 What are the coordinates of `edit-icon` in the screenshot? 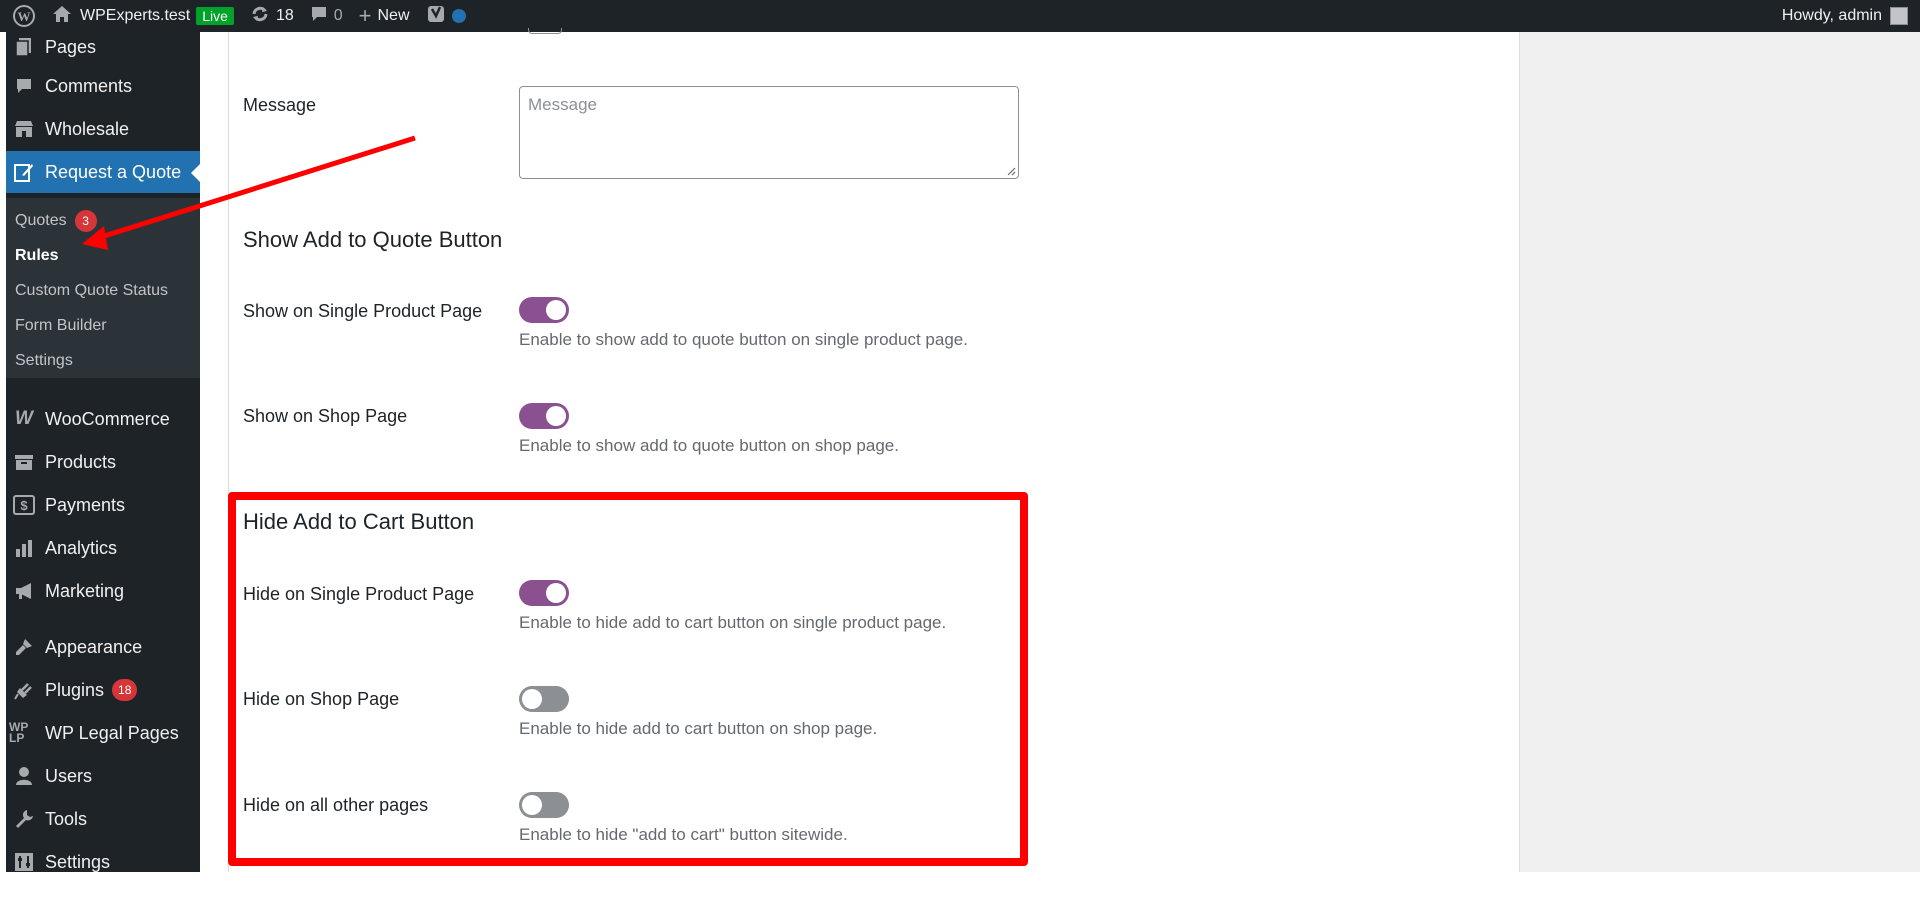 It's located at (24, 172).